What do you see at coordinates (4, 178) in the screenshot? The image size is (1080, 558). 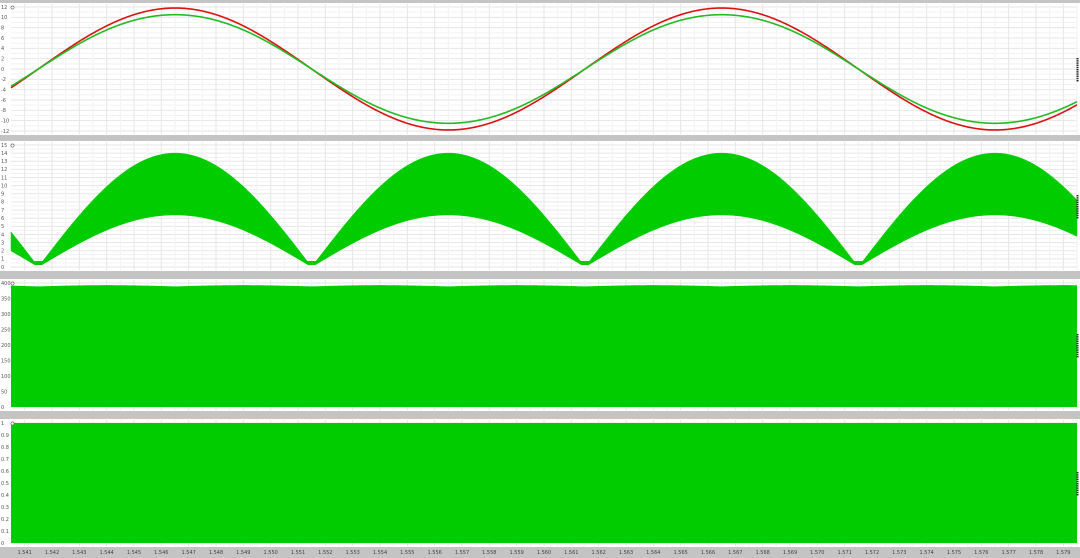 I see `y-tick-label: 11` at bounding box center [4, 178].